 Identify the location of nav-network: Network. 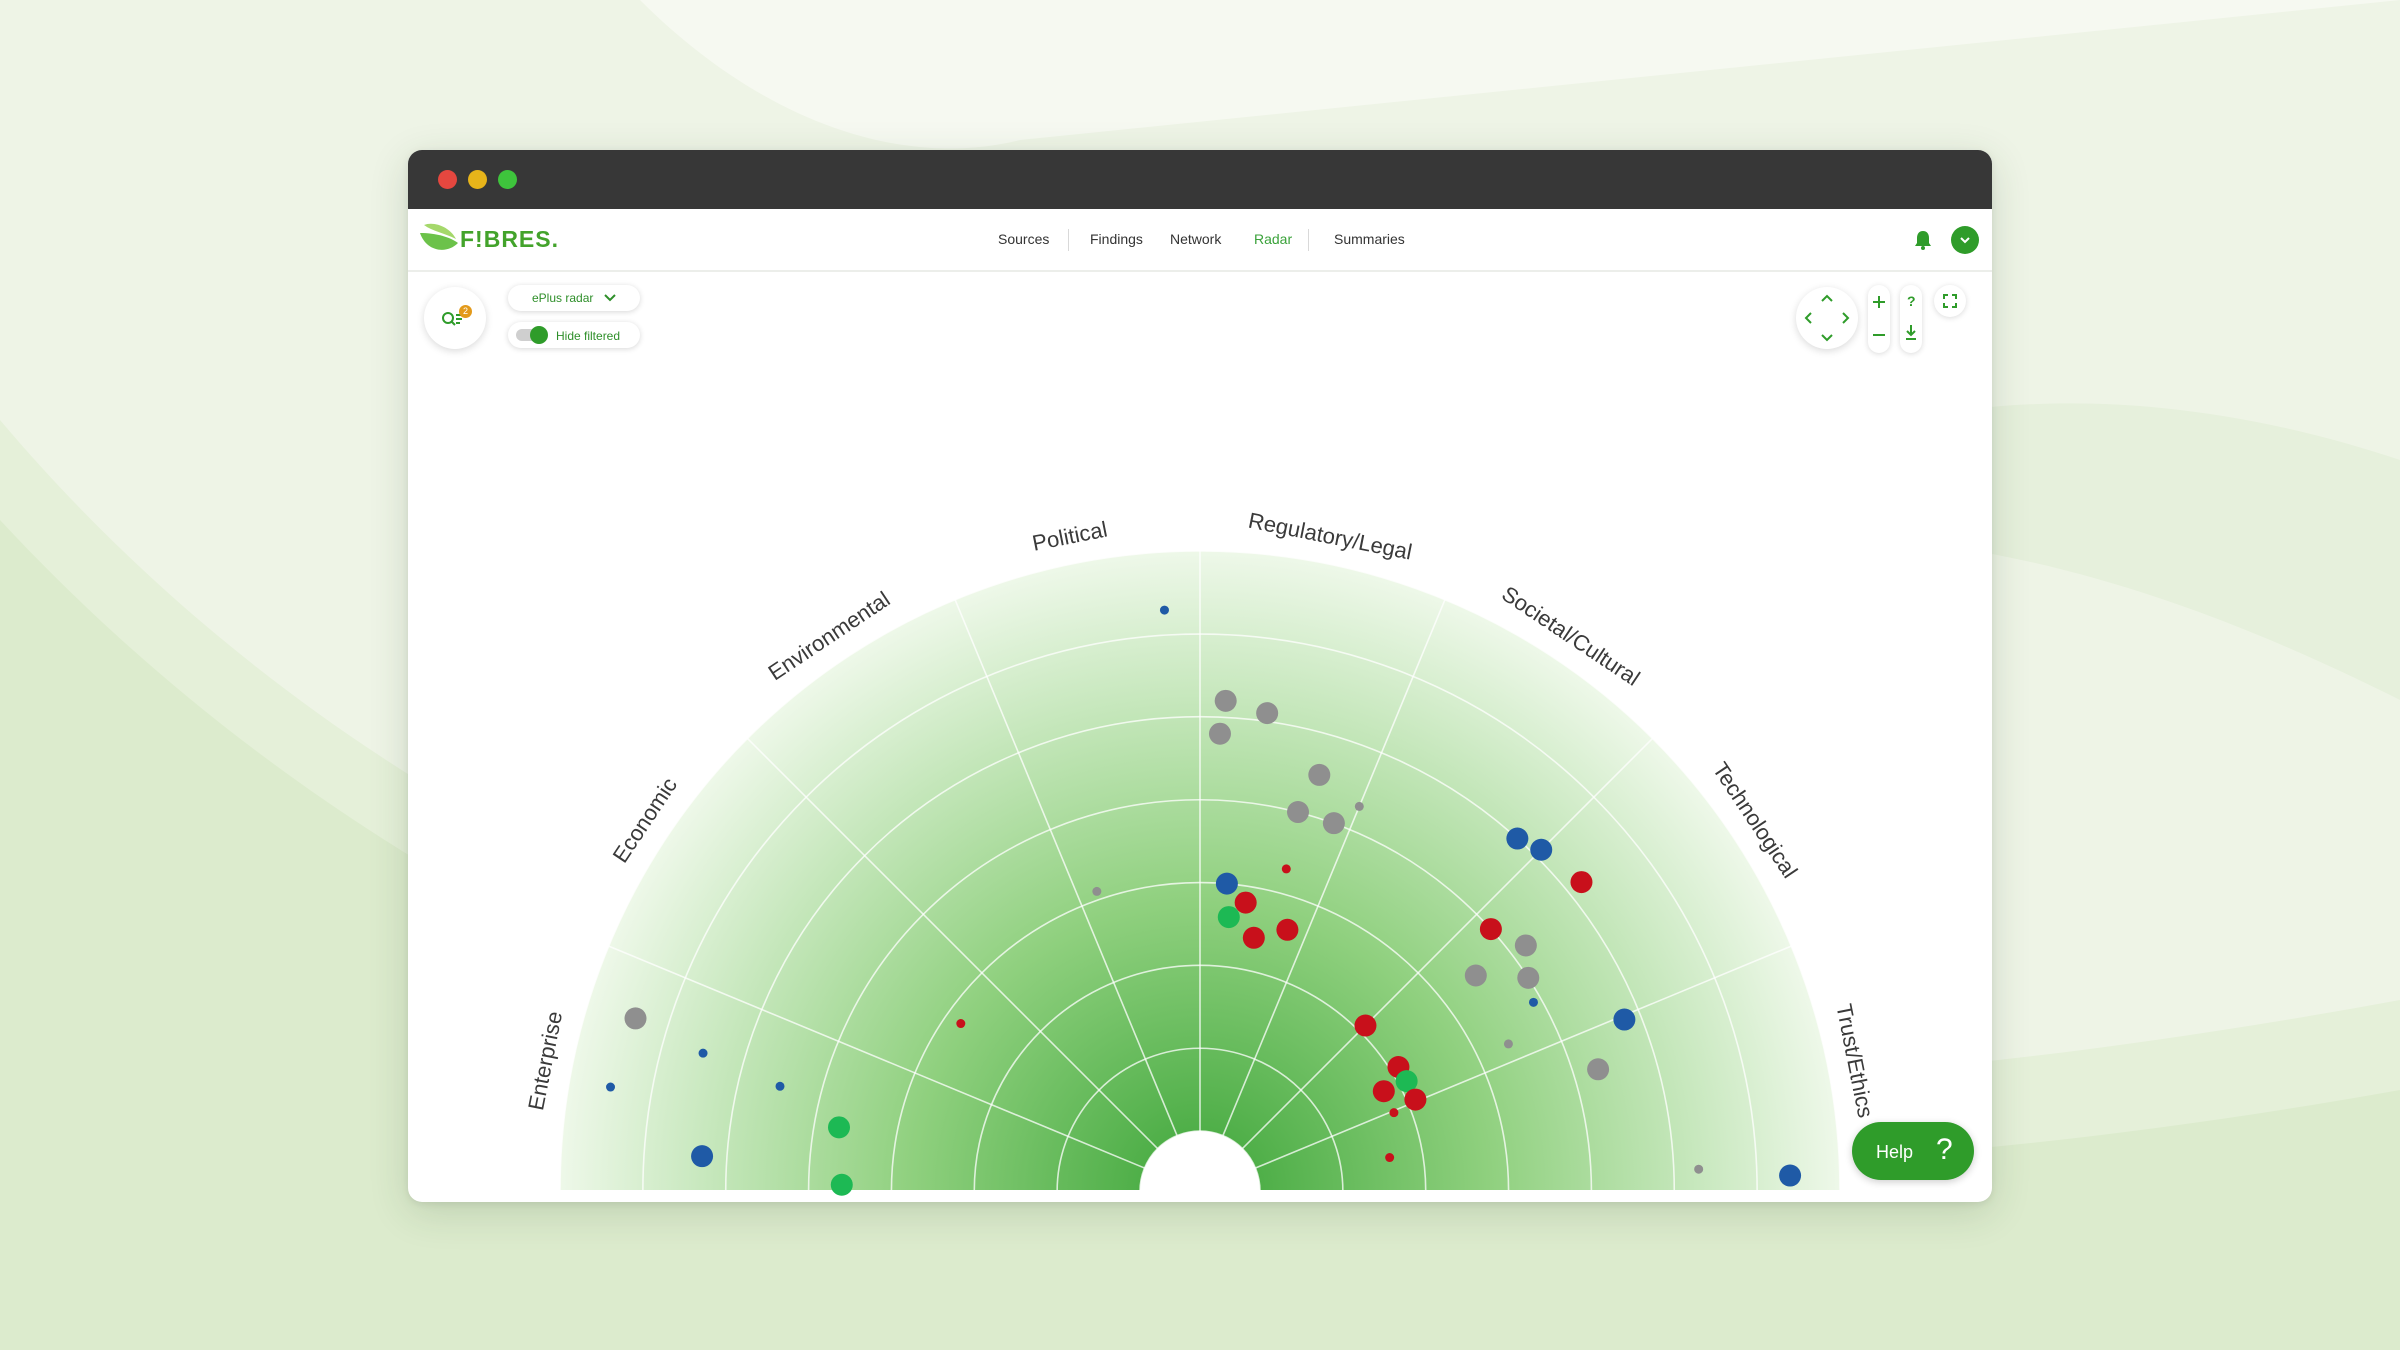
(1195, 239).